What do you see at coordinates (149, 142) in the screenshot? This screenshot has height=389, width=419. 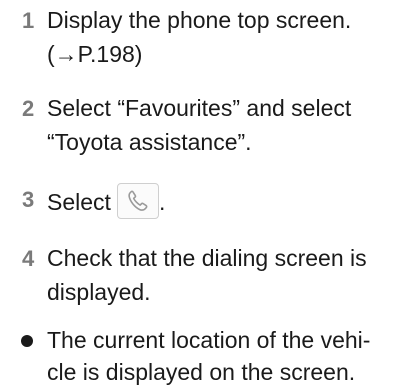 I see `step-2-text-line-2: “Toyota assistance”.` at bounding box center [149, 142].